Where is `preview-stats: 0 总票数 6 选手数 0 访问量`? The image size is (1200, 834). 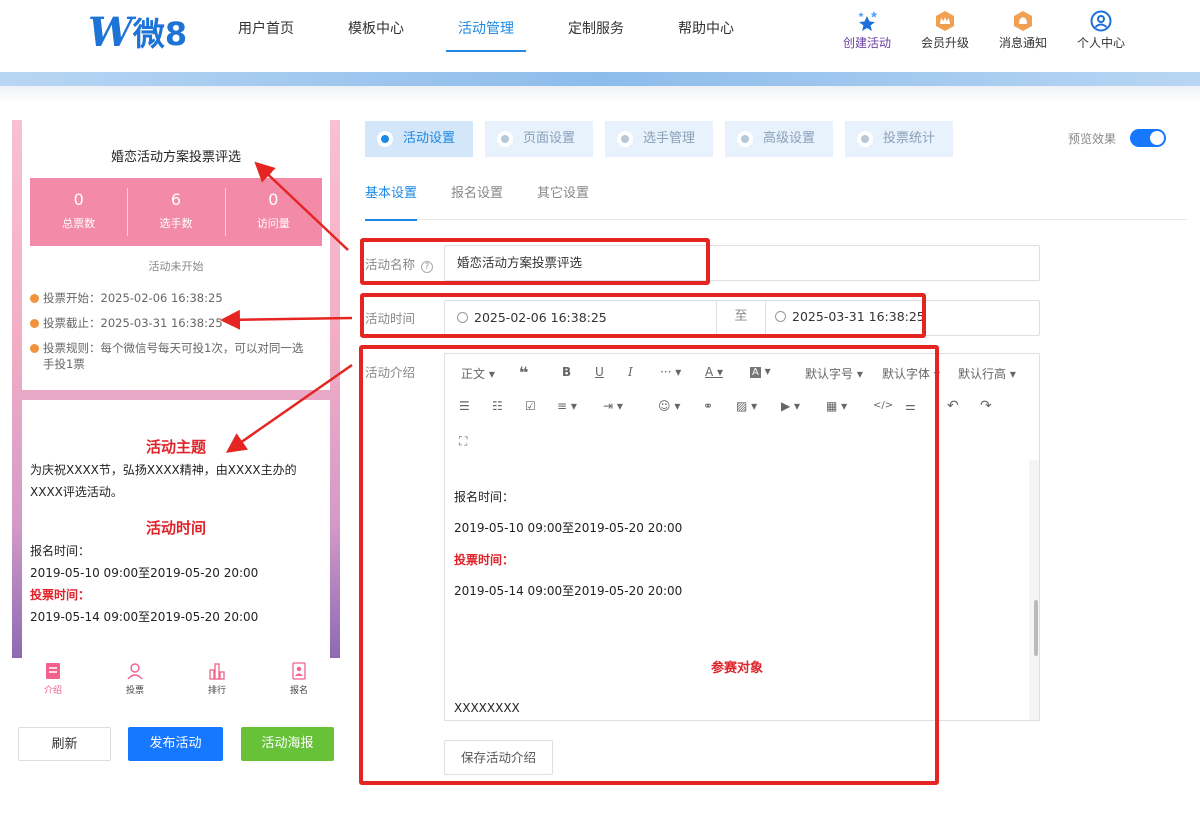
preview-stats: 0 总票数 6 选手数 0 访问量 is located at coordinates (176, 212).